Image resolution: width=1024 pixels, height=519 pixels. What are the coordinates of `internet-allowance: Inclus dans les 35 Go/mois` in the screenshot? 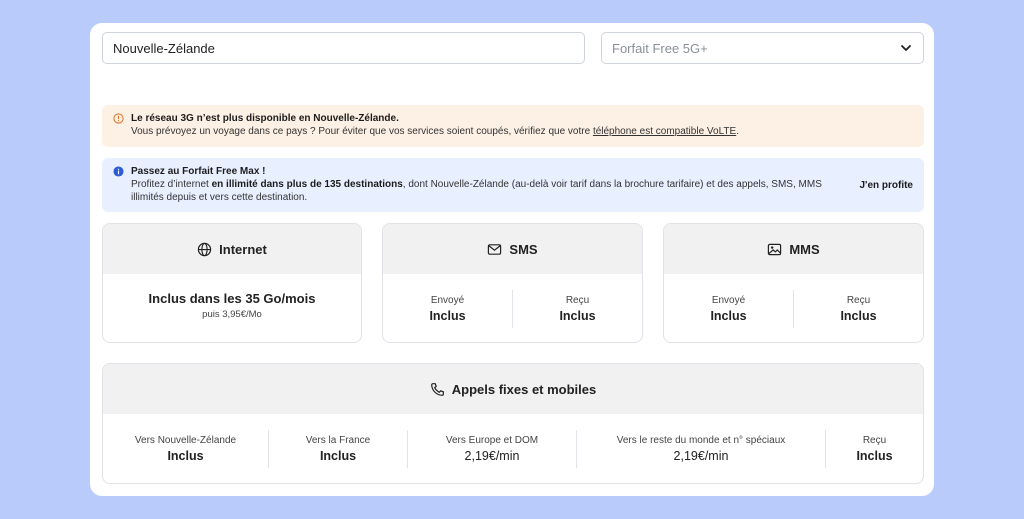 It's located at (232, 298).